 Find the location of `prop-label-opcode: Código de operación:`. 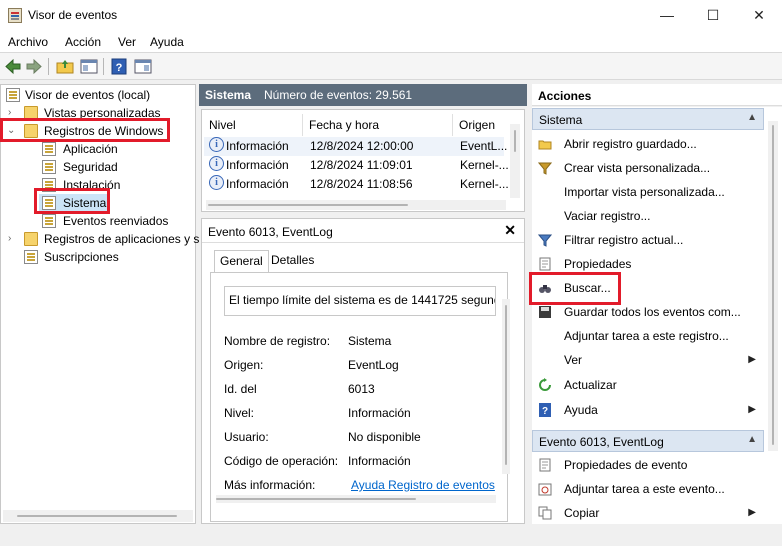

prop-label-opcode: Código de operación: is located at coordinates (281, 461).